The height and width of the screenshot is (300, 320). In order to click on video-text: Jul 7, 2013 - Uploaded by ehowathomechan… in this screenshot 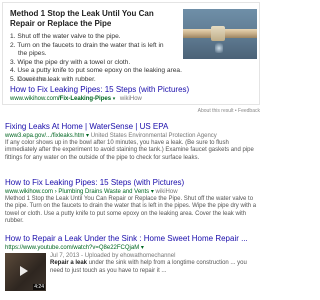, I will do `click(152, 264)`.